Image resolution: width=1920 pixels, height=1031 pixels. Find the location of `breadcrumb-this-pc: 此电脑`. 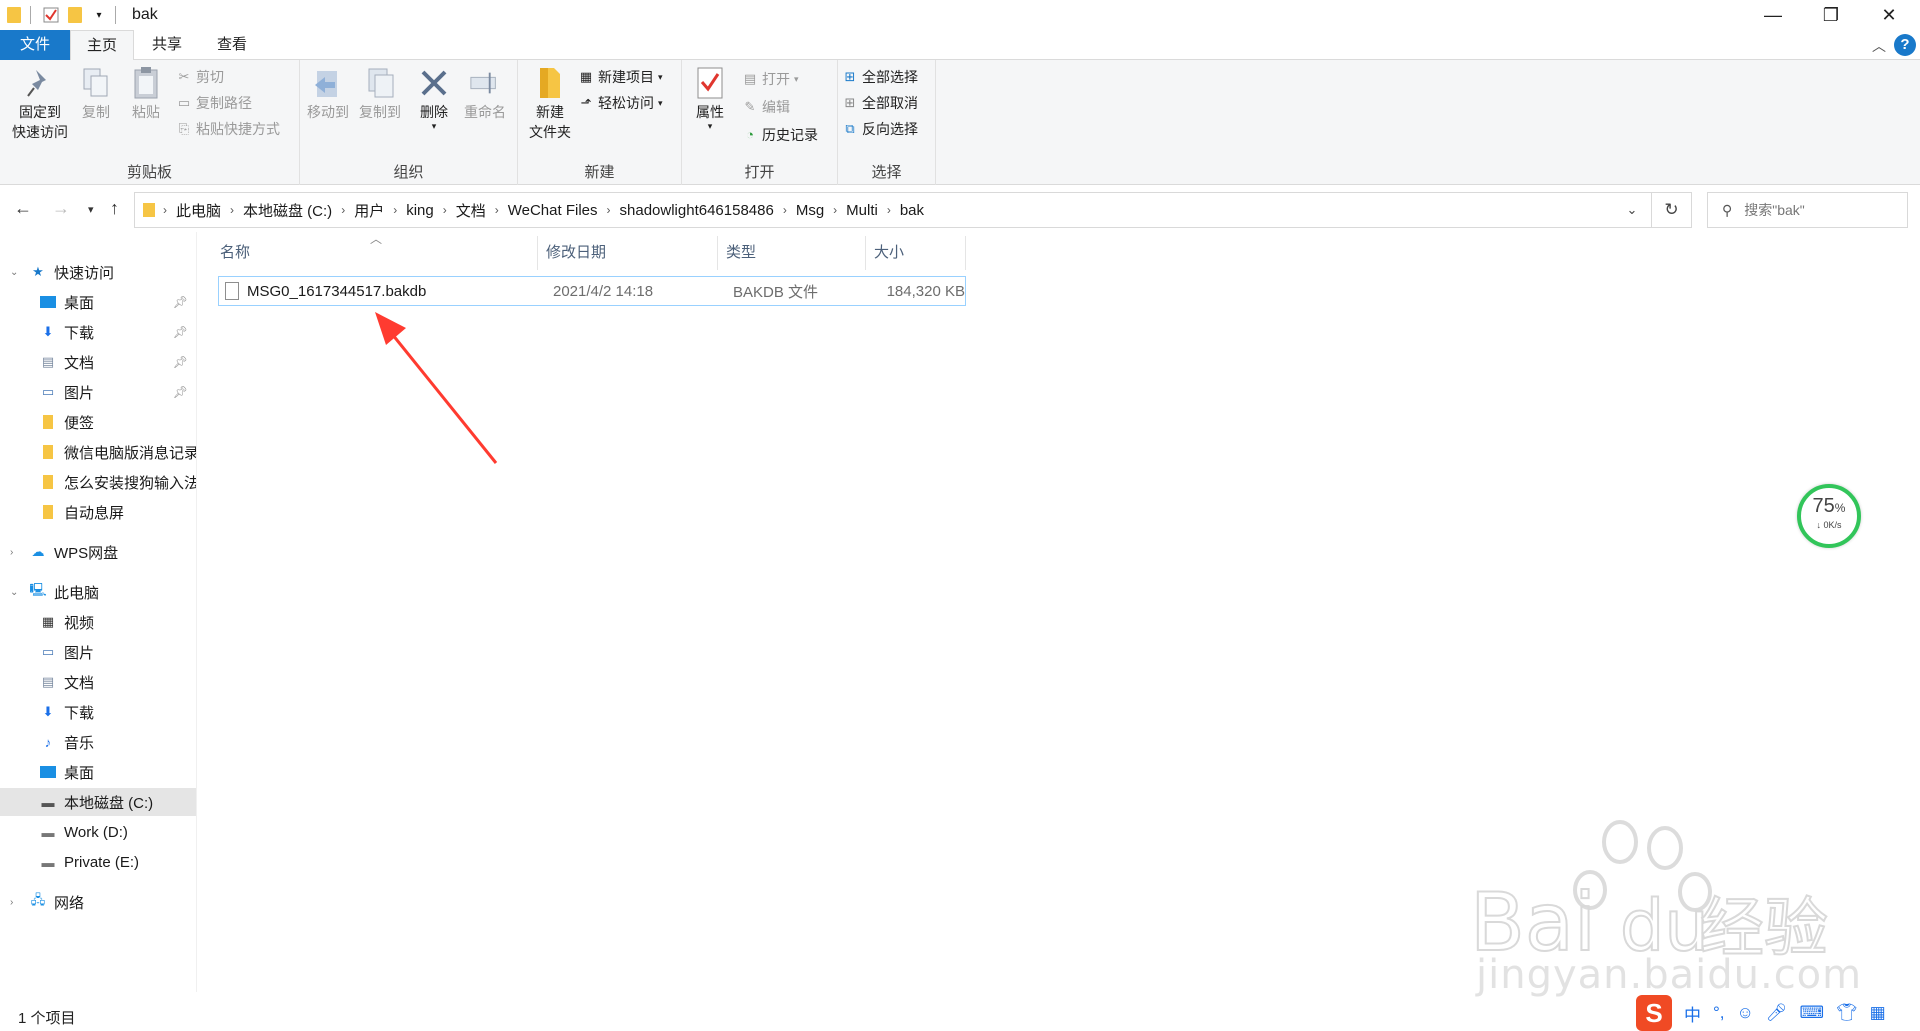

breadcrumb-this-pc: 此电脑 is located at coordinates (198, 210).